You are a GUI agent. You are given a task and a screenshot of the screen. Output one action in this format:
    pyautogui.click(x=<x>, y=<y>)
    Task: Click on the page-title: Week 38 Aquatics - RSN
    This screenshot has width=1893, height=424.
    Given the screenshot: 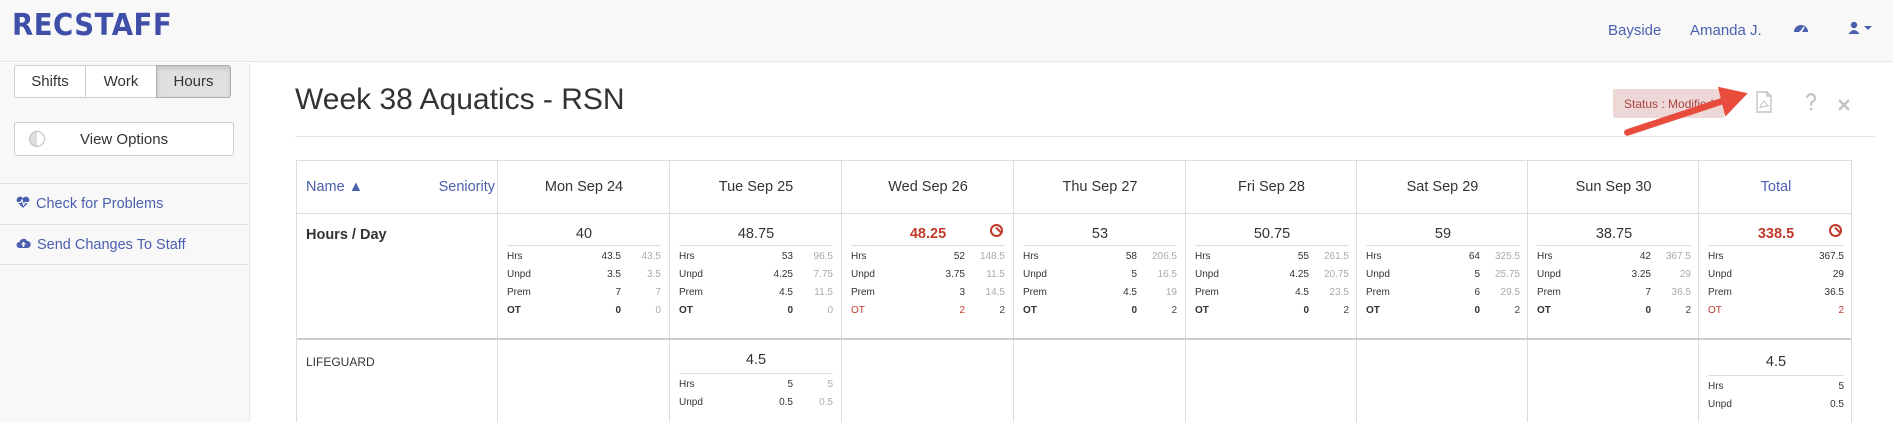 What is the action you would take?
    pyautogui.click(x=460, y=99)
    